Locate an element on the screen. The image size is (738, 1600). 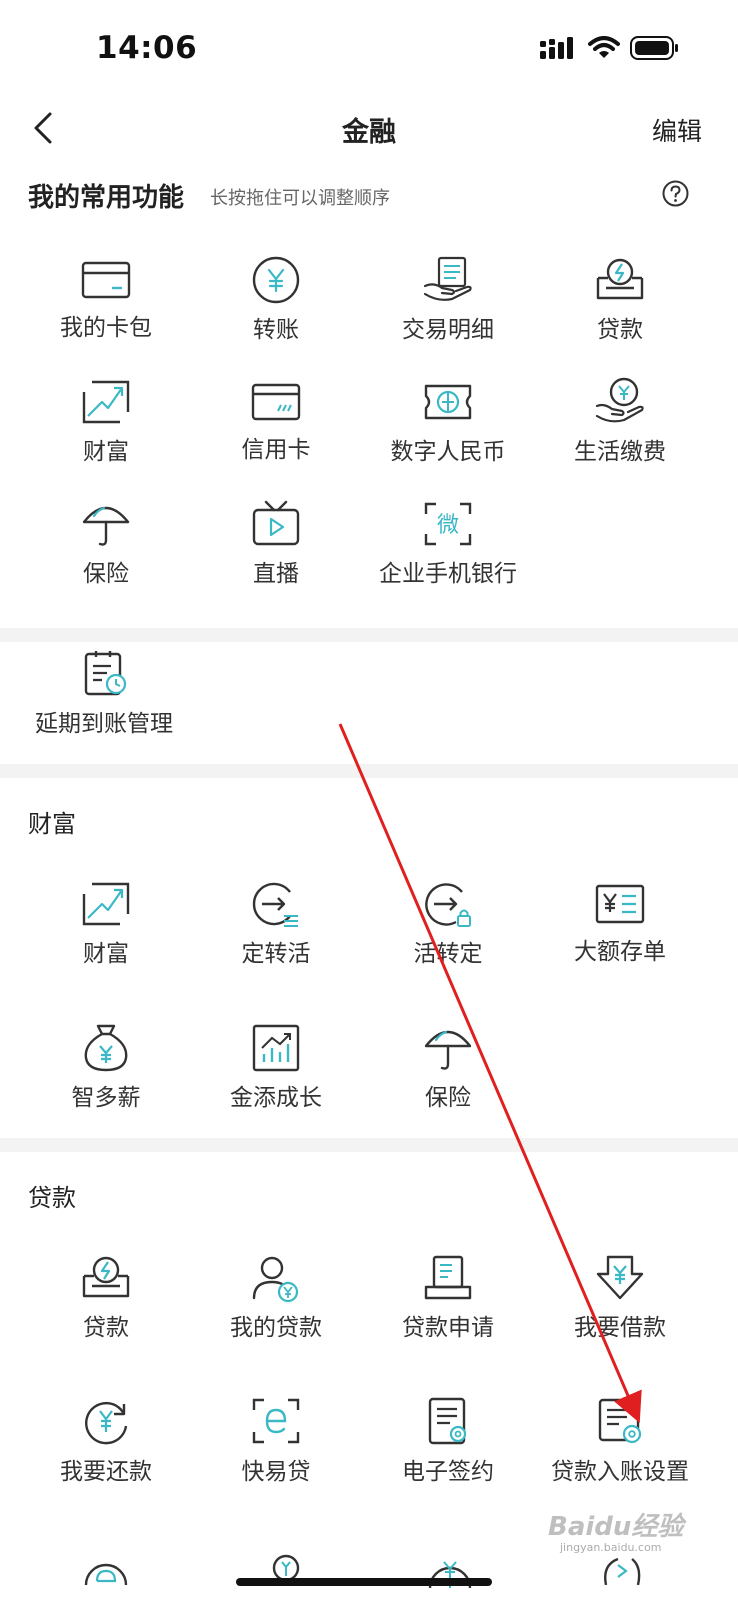
func-label: 我要借款 is located at coordinates (620, 1328).